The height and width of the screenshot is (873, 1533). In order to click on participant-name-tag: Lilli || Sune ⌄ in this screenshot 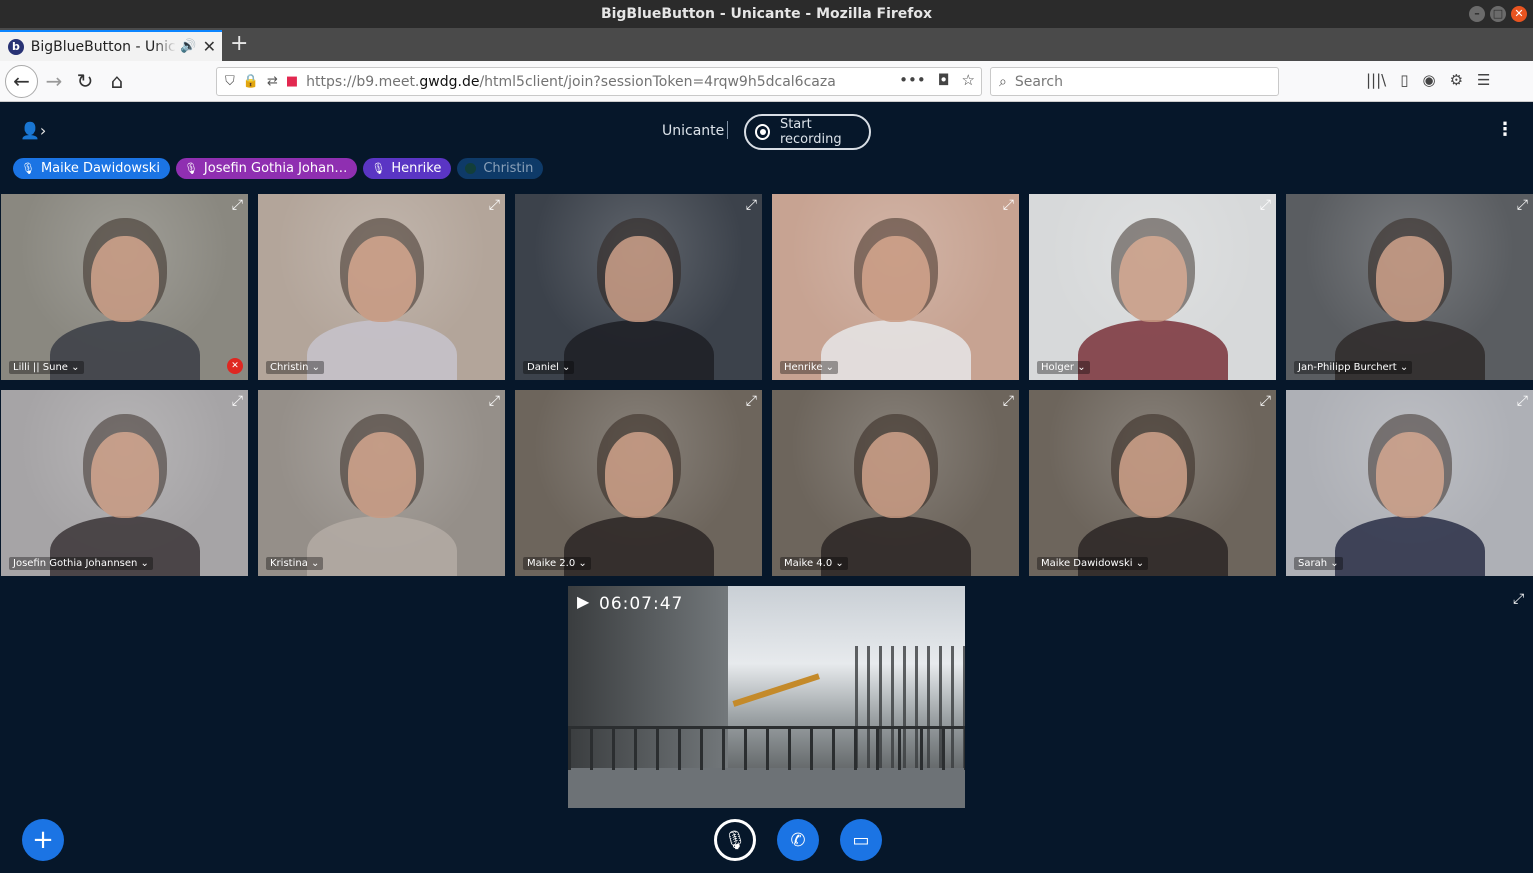, I will do `click(46, 367)`.